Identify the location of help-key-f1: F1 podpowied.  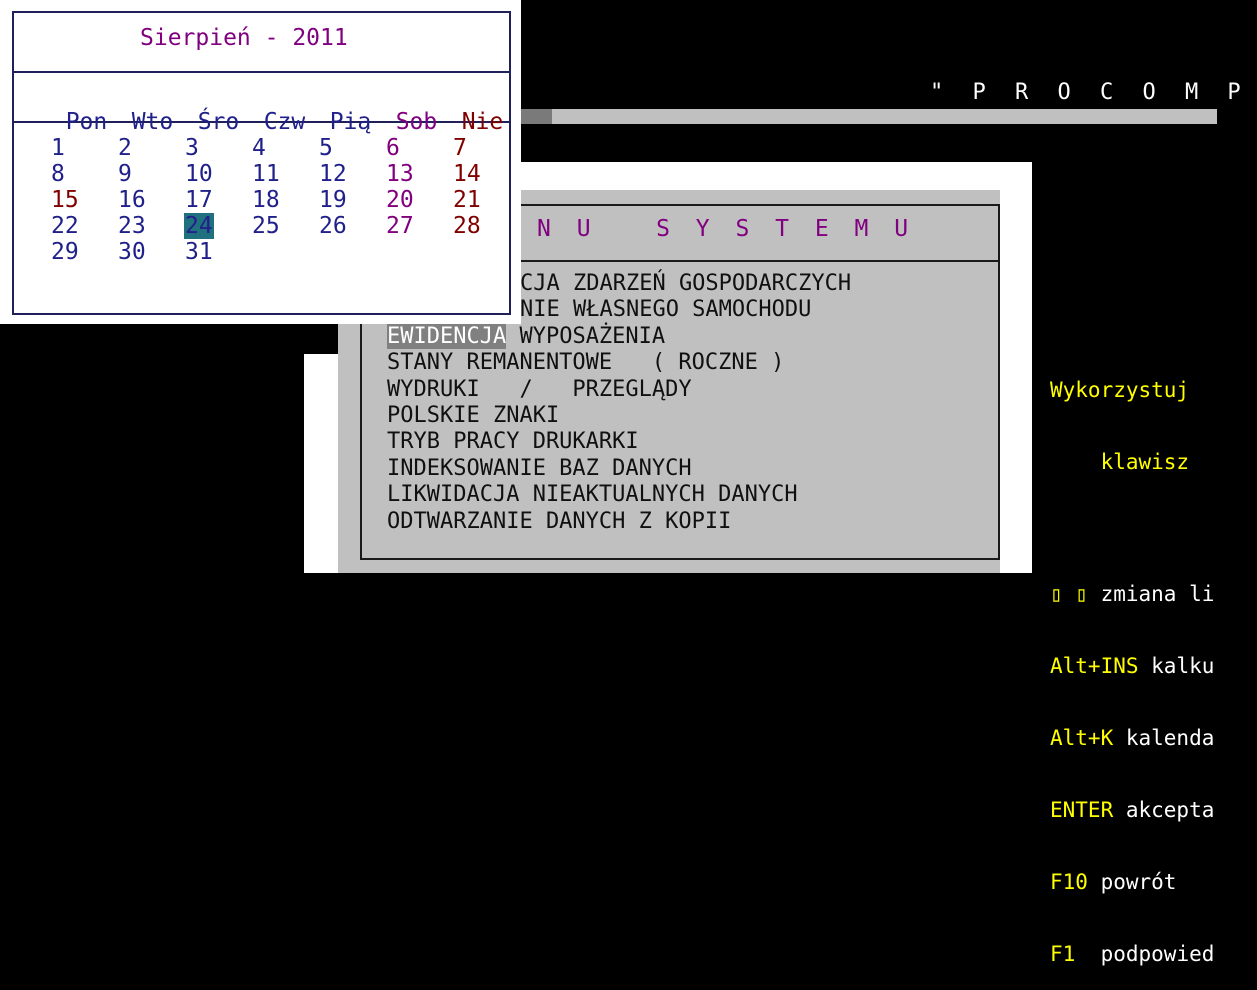
(1132, 954).